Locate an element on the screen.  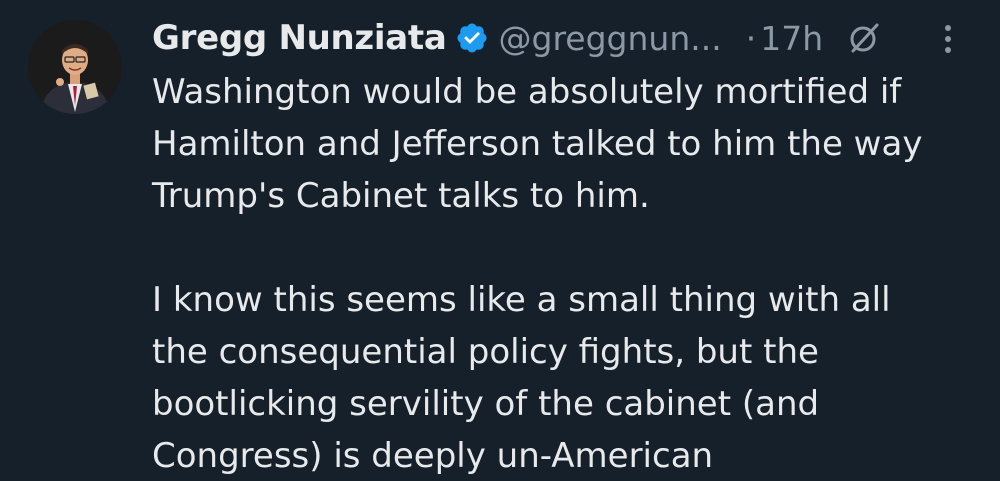
timestamp: 17h is located at coordinates (791, 38).